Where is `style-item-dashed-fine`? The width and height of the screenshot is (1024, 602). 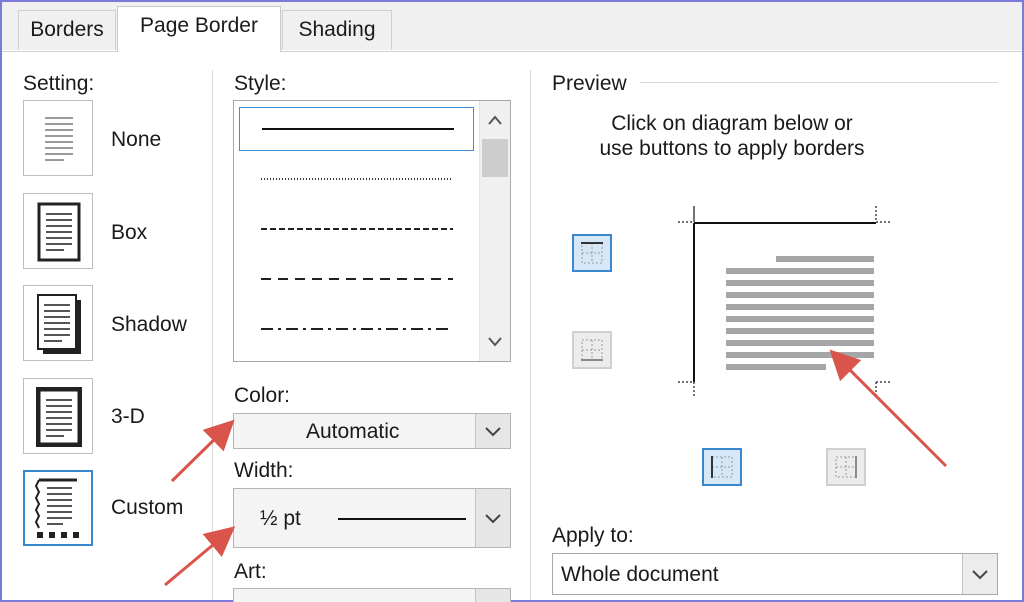 style-item-dashed-fine is located at coordinates (356, 229).